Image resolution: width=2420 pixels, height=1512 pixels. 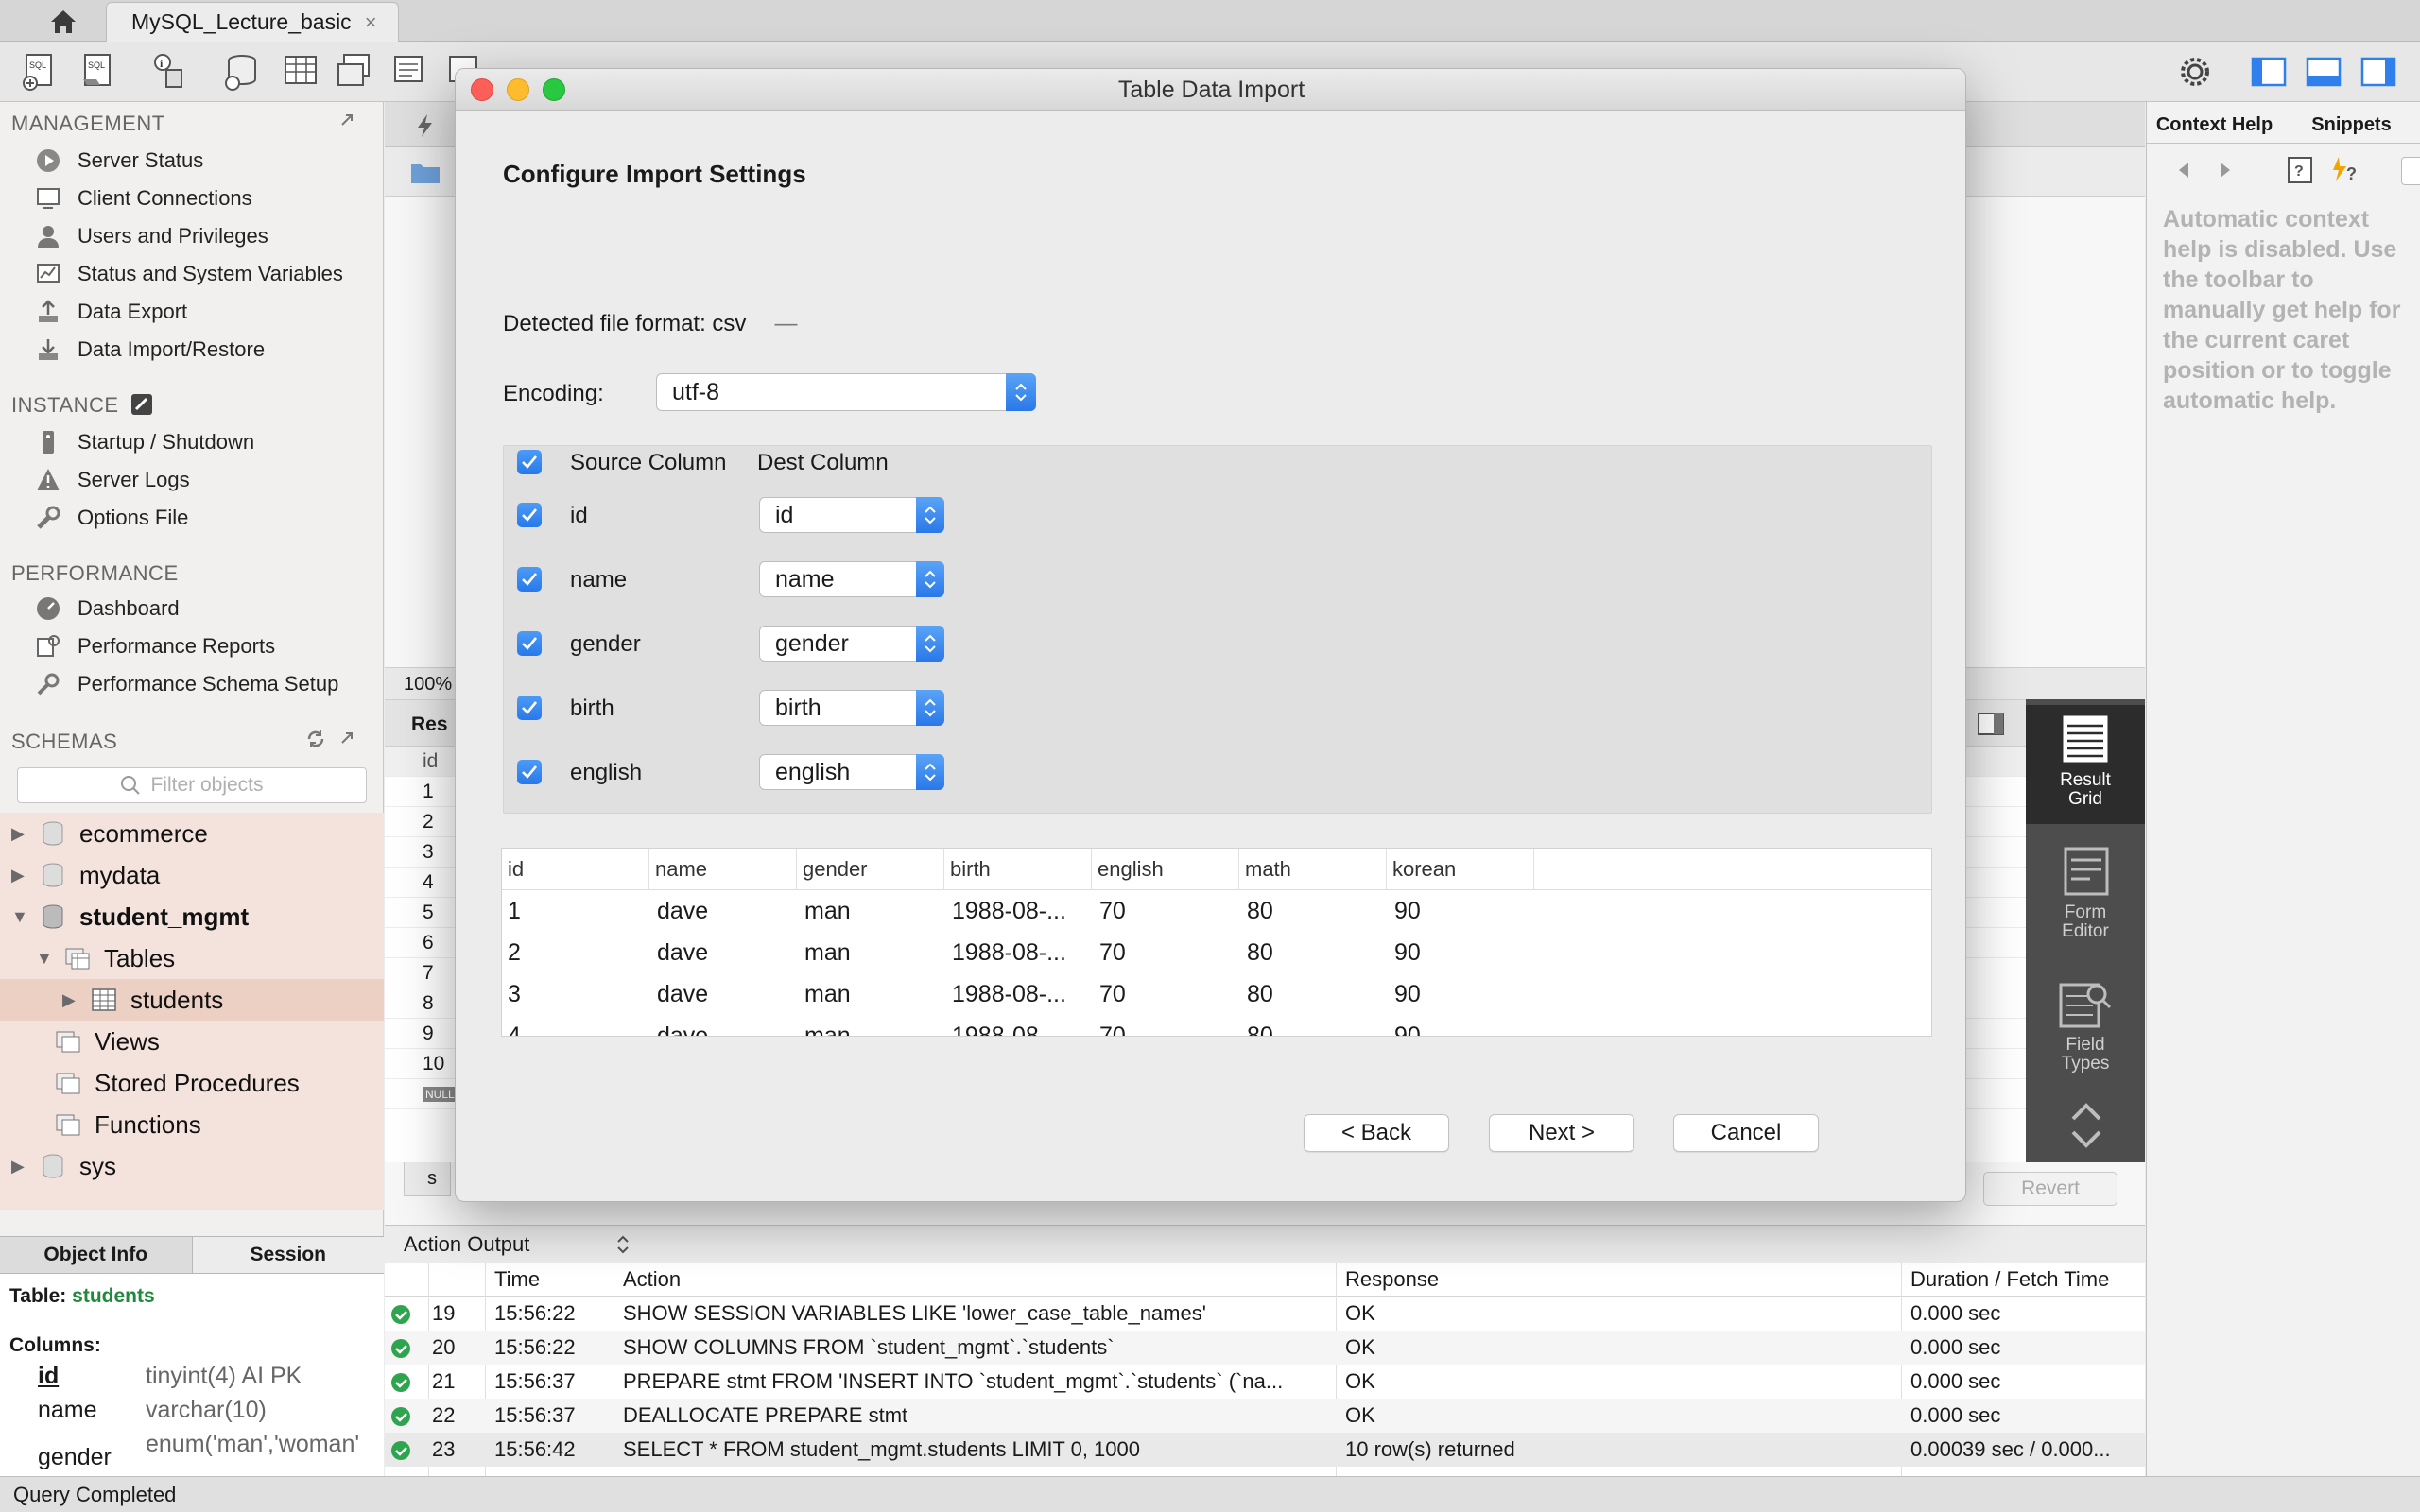 What do you see at coordinates (529, 462) in the screenshot?
I see `select-all-checkbox` at bounding box center [529, 462].